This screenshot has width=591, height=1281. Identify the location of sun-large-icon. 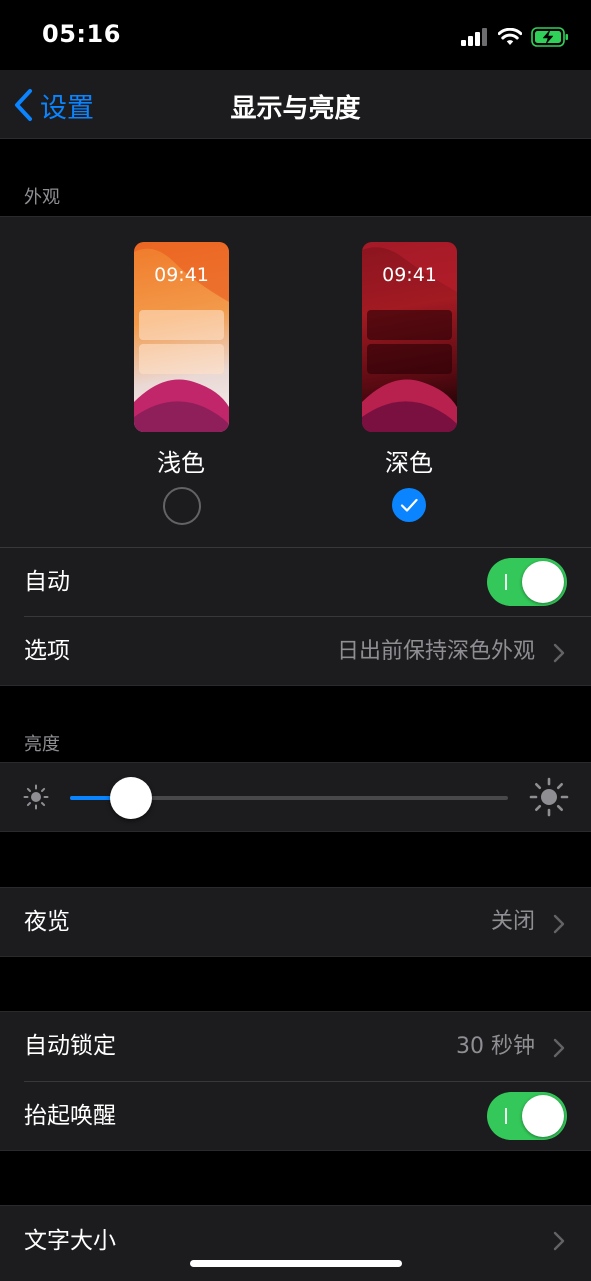
(549, 797).